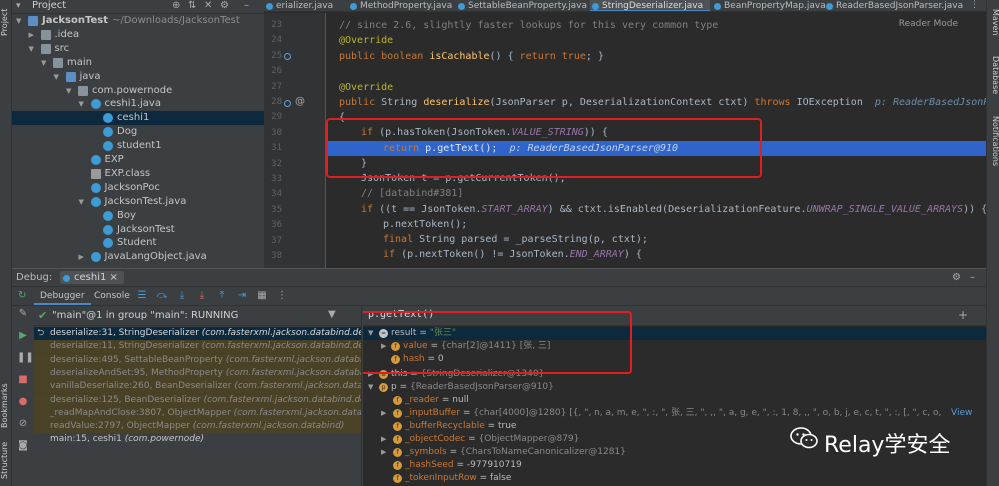  Describe the element at coordinates (993, 75) in the screenshot. I see `database-tool-tab: Database` at that location.